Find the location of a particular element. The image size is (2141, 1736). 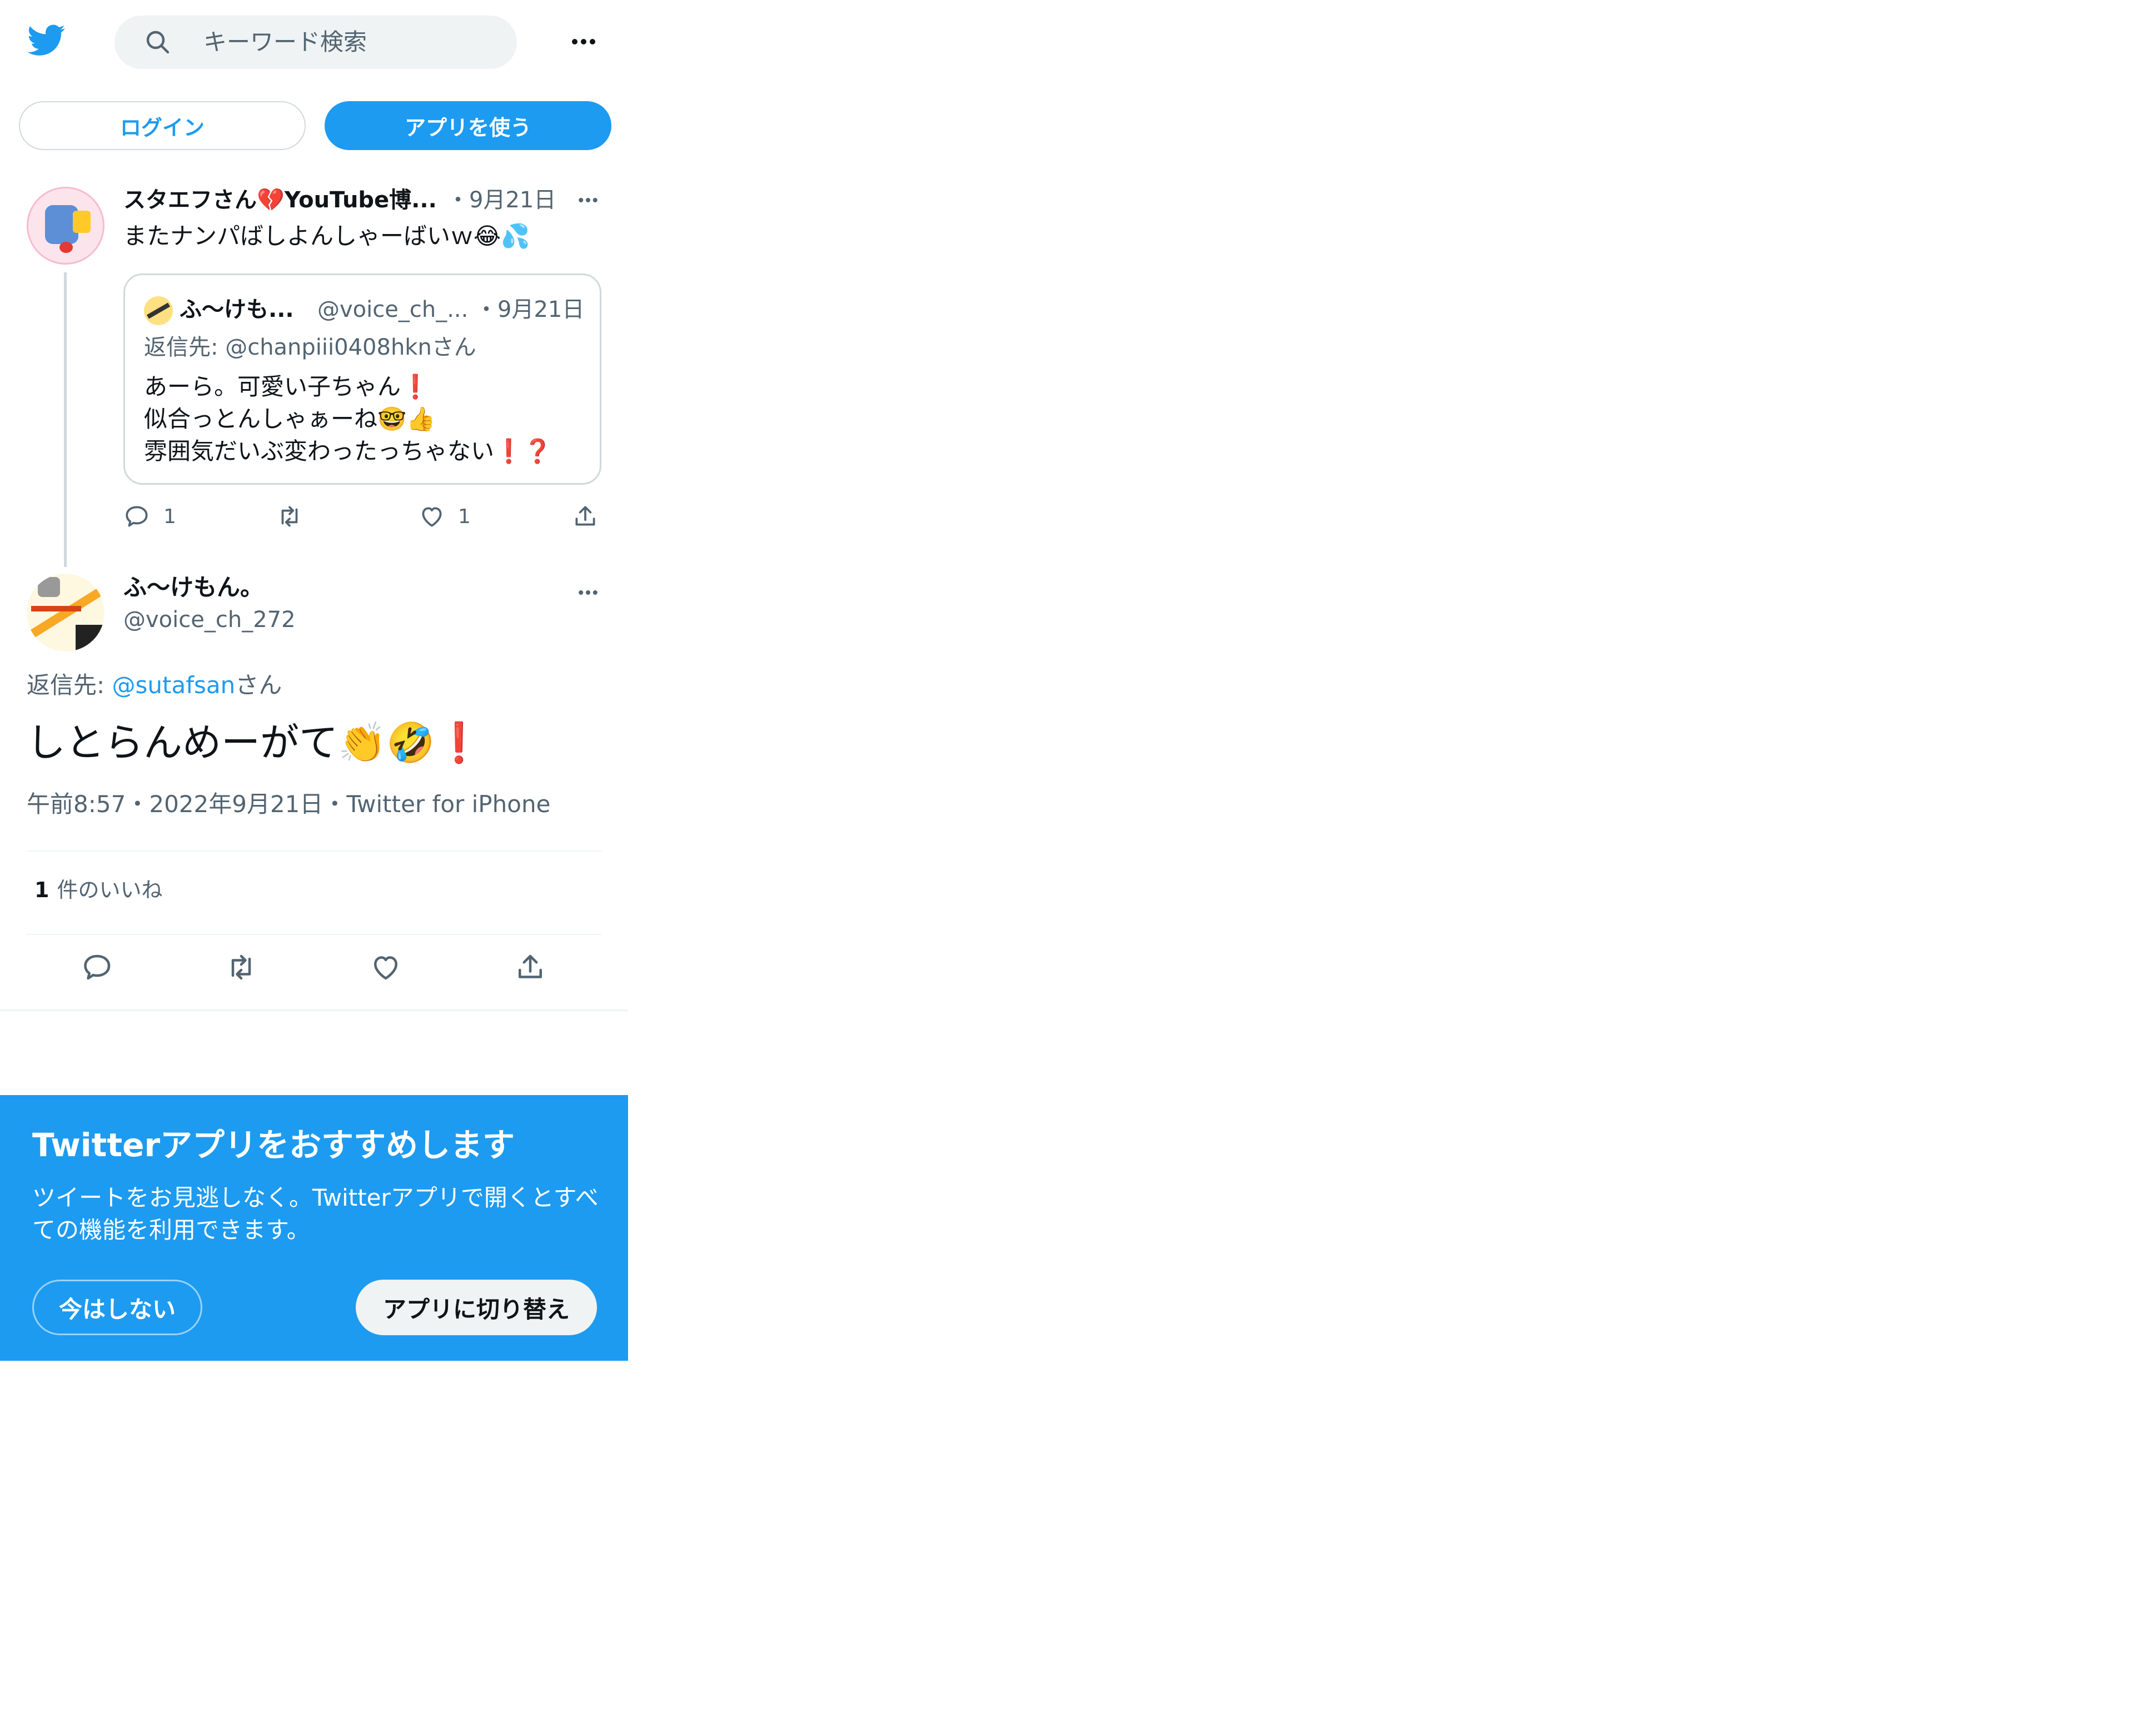

search-bar: キーワード検索 is located at coordinates (316, 42).